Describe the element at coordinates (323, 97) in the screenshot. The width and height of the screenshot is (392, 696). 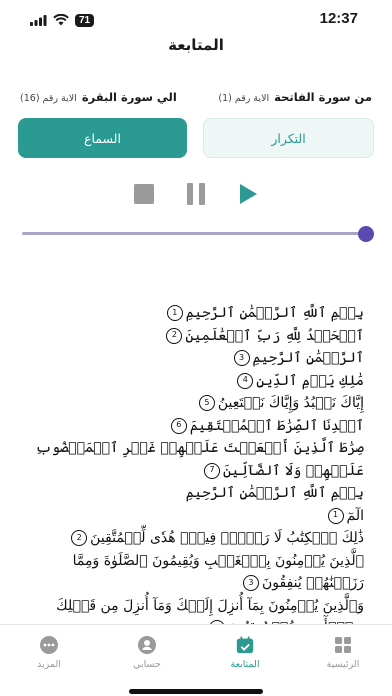
I see `range-from-surah: من سورة الفاتحة` at that location.